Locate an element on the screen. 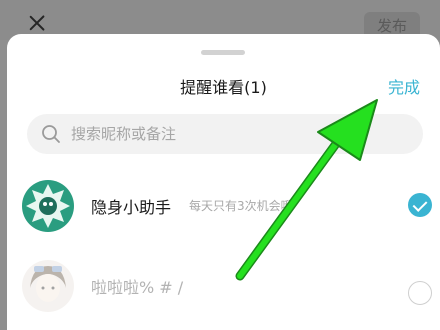 This screenshot has height=330, width=440. search-bar is located at coordinates (225, 134).